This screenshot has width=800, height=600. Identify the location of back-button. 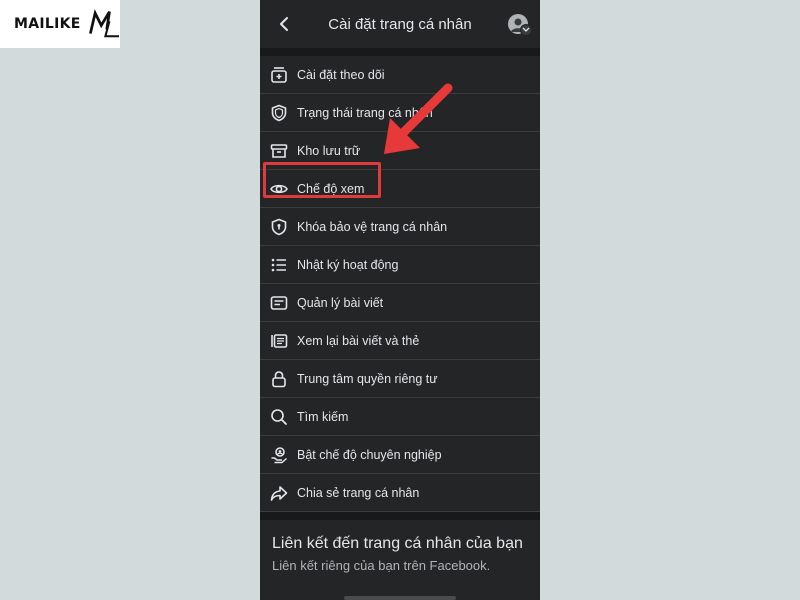
(284, 24).